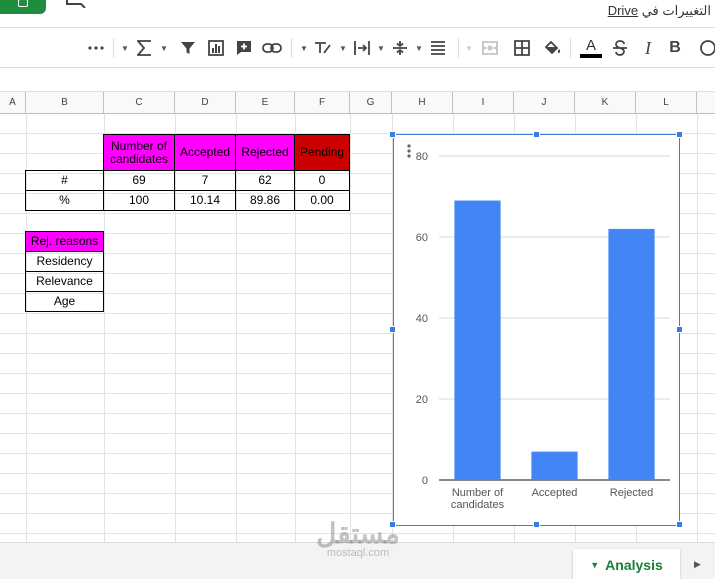  I want to click on column-header-g: G, so click(371, 103).